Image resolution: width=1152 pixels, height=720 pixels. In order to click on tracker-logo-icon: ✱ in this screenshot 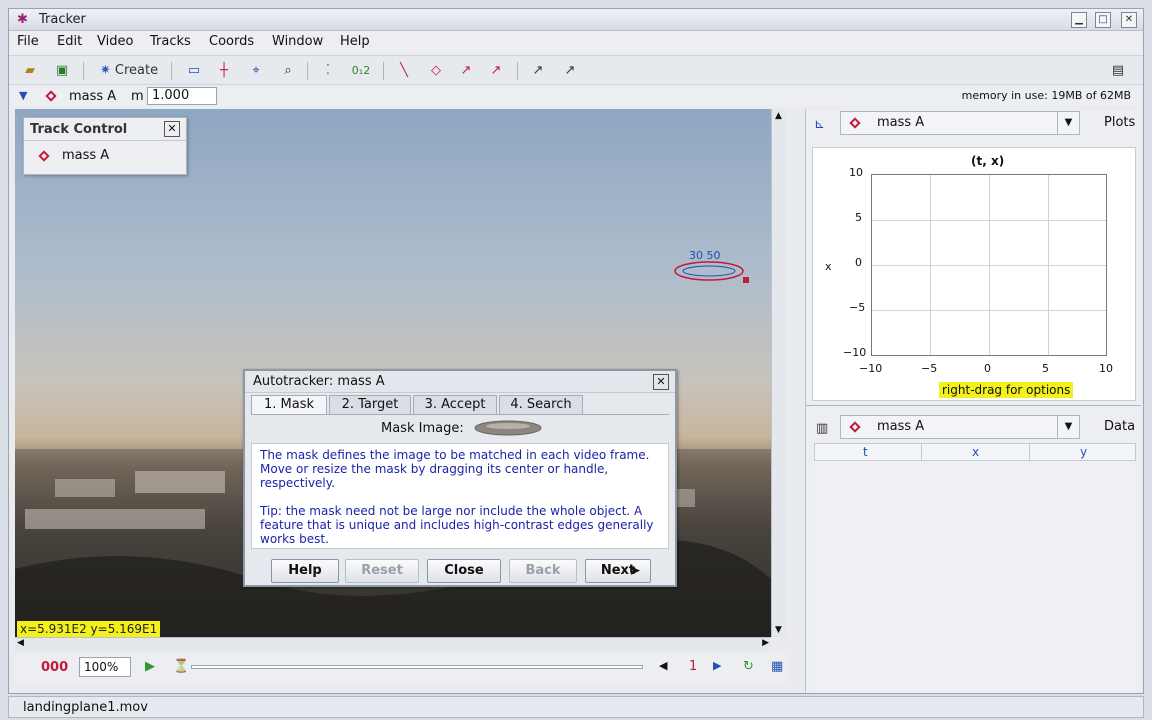, I will do `click(22, 19)`.